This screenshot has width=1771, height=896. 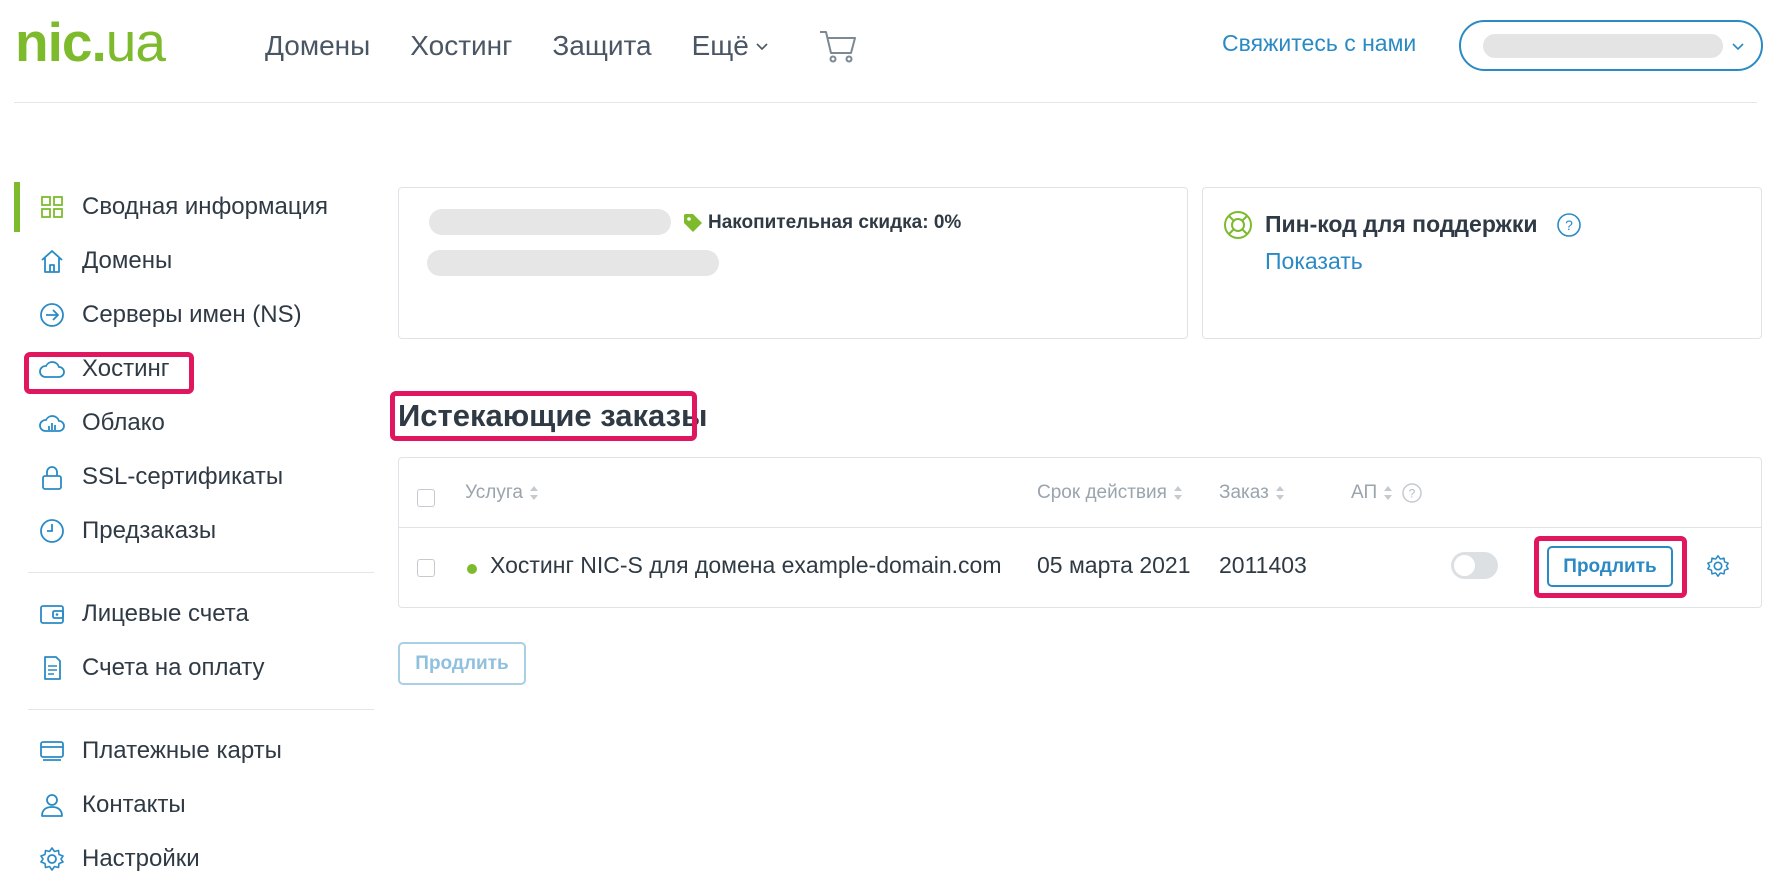 I want to click on col-service: Услуга, so click(x=502, y=493).